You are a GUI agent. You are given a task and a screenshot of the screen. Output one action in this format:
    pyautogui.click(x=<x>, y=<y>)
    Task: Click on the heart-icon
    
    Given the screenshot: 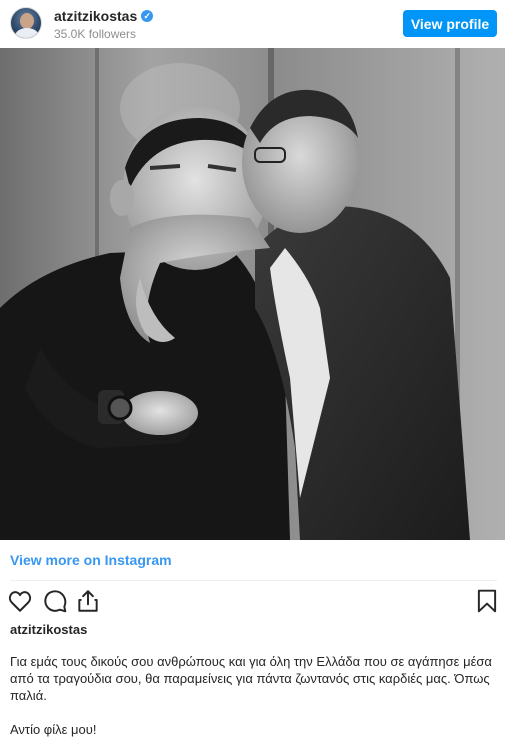 What is the action you would take?
    pyautogui.click(x=20, y=601)
    